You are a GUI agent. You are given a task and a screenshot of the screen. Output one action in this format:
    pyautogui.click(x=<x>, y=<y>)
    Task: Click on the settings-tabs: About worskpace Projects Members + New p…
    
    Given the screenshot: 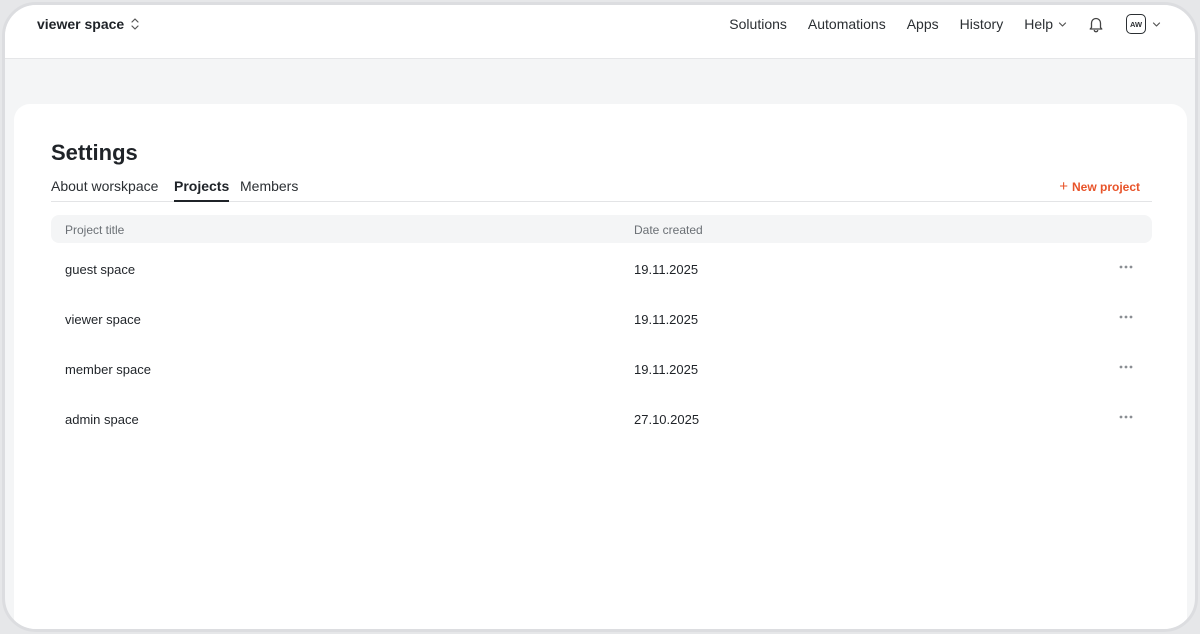 What is the action you would take?
    pyautogui.click(x=601, y=188)
    